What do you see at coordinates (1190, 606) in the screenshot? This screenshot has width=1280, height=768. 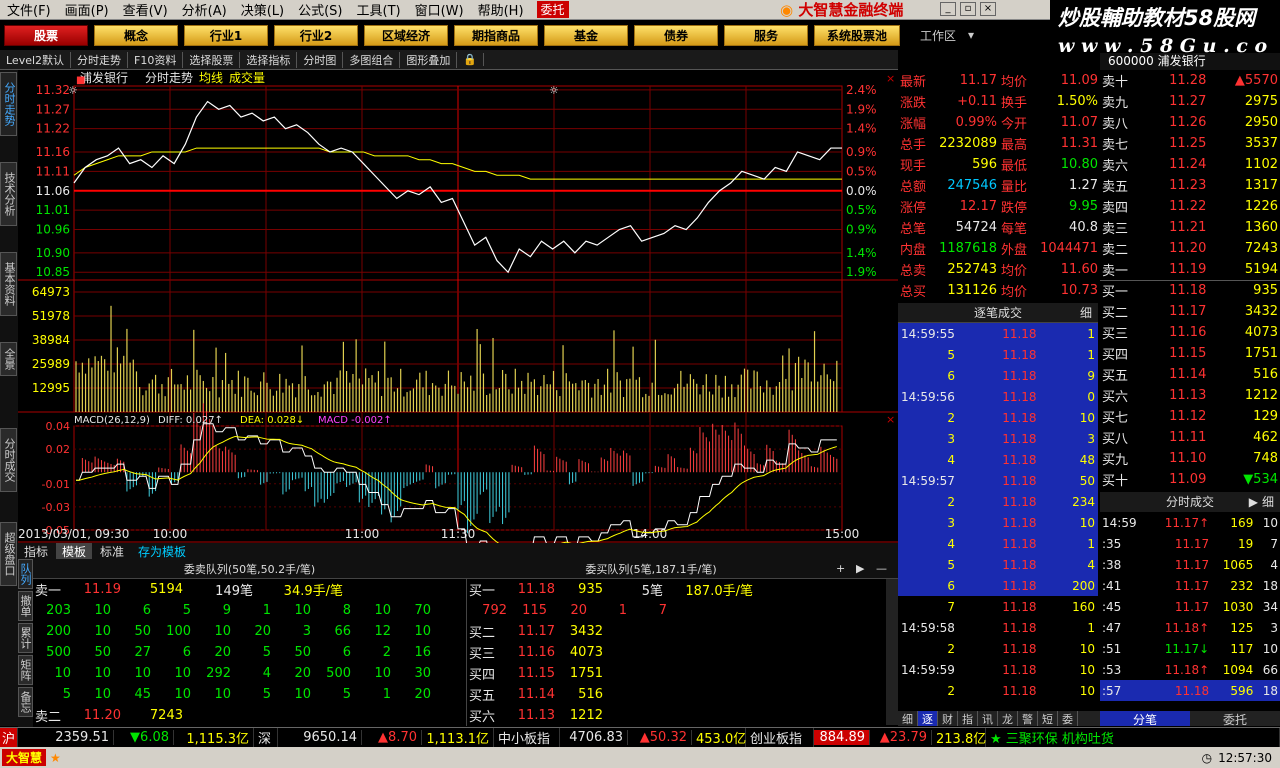 I see `fenbi-row: :45 11.17 1030 34` at bounding box center [1190, 606].